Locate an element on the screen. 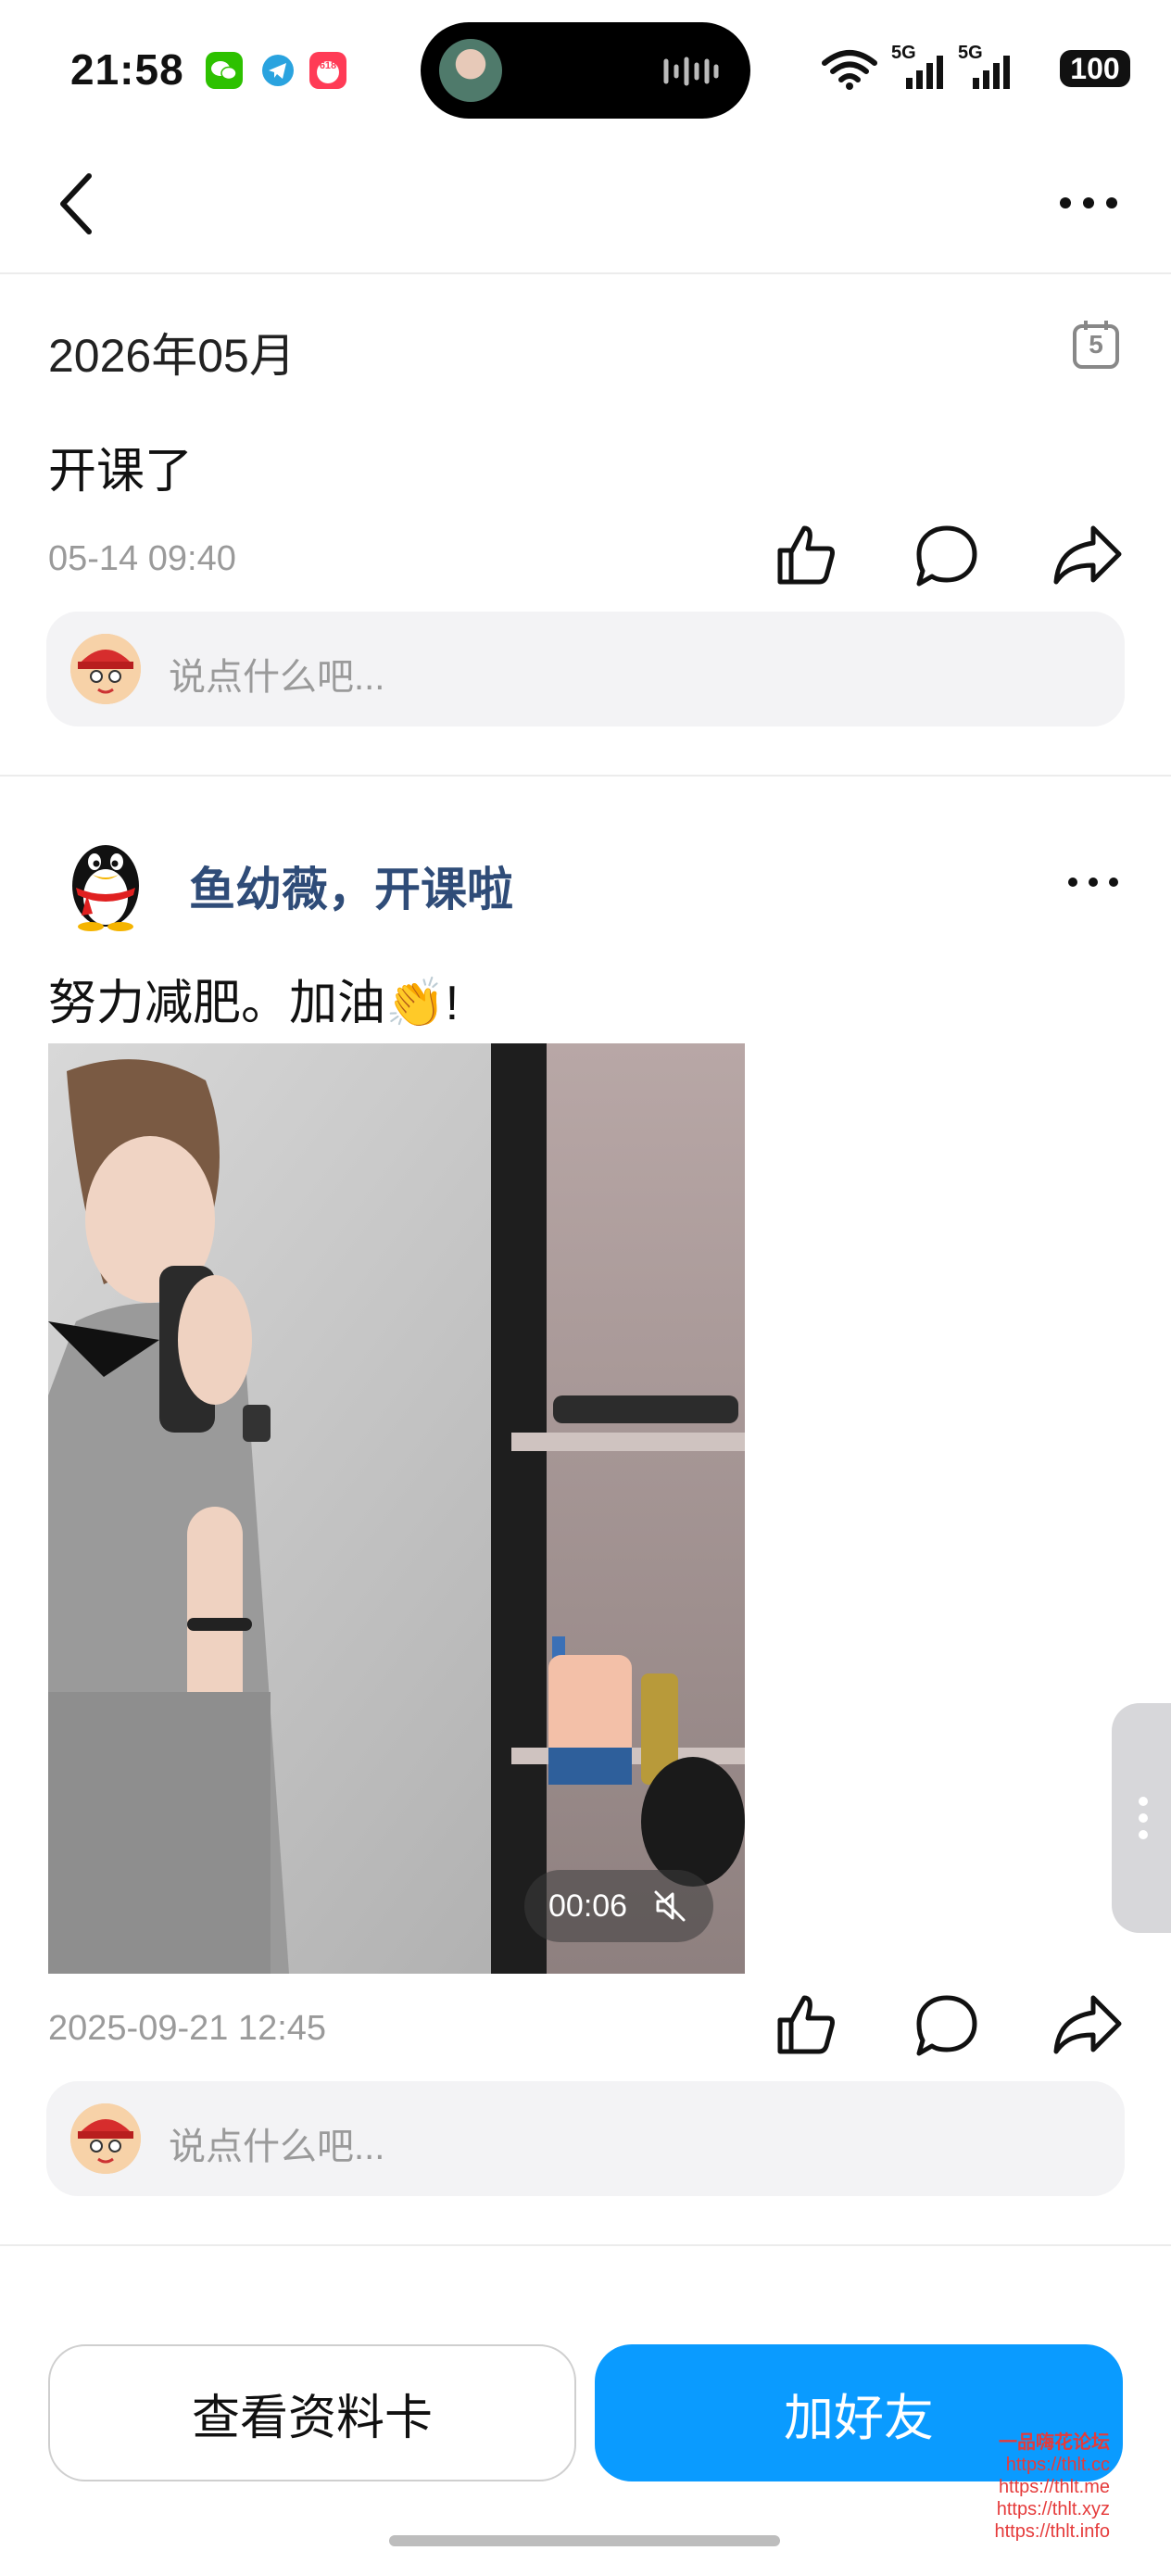 The height and width of the screenshot is (2576, 1171). watermark-title: 一品嗨花论坛 is located at coordinates (1055, 2442).